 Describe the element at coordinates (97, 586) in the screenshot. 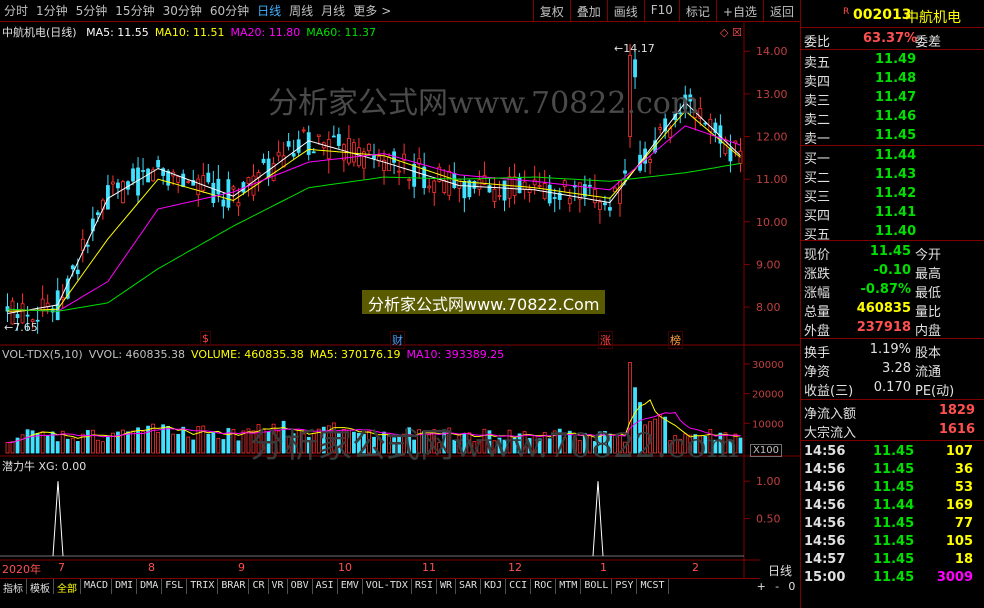

I see `indicator-tab-3: MACD` at that location.